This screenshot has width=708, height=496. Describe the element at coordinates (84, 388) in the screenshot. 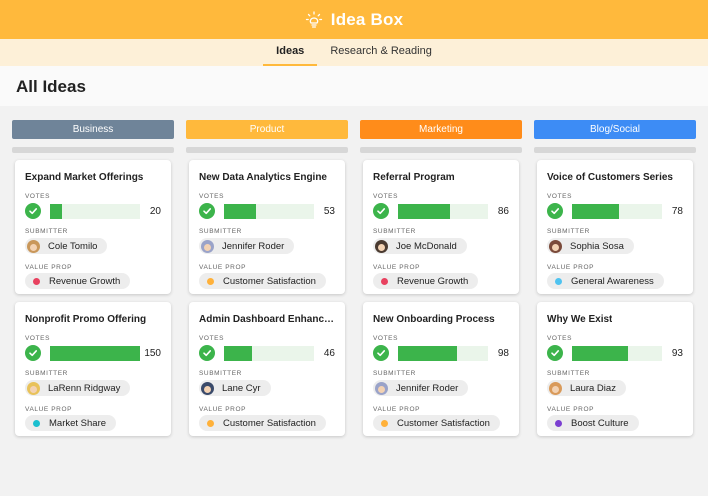

I see `submitter-name: LaRenn Ridgway` at that location.